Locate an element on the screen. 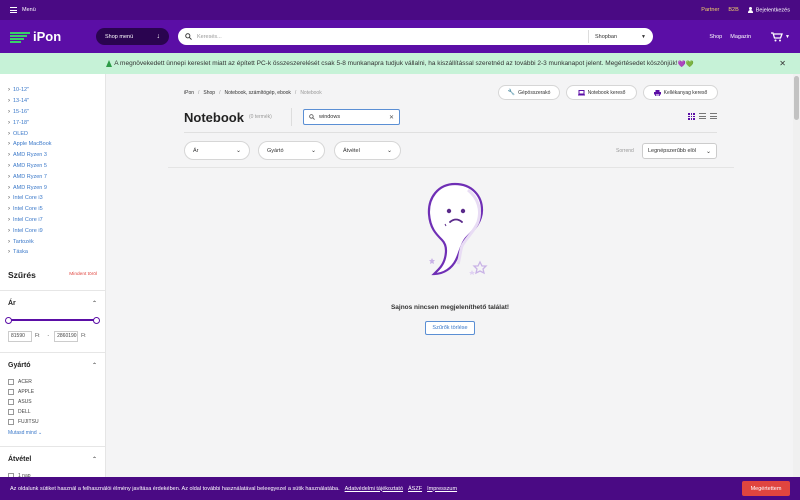  brand-filter-dropdown: Gyártó ⌄ is located at coordinates (291, 150).